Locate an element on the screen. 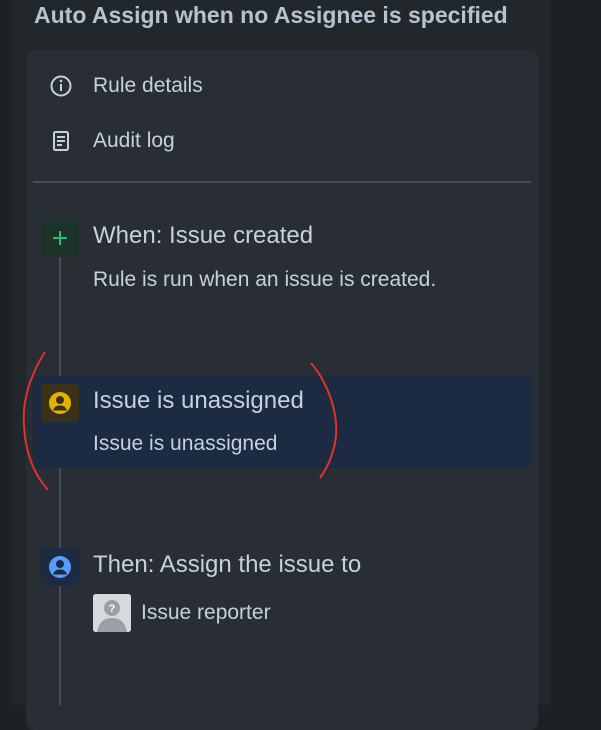  info-icon is located at coordinates (61, 86).